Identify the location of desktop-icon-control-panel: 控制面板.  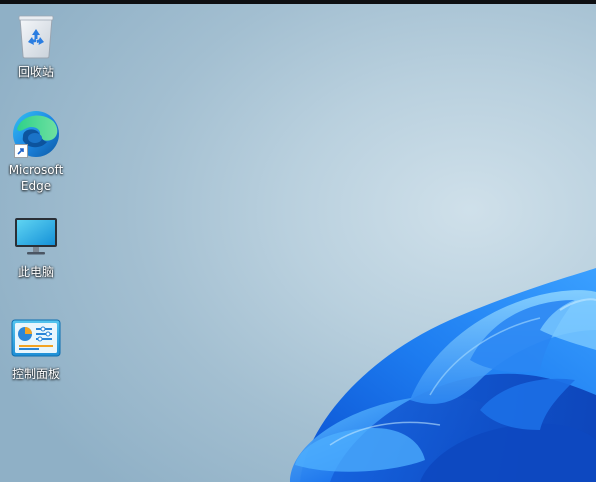
(36, 347).